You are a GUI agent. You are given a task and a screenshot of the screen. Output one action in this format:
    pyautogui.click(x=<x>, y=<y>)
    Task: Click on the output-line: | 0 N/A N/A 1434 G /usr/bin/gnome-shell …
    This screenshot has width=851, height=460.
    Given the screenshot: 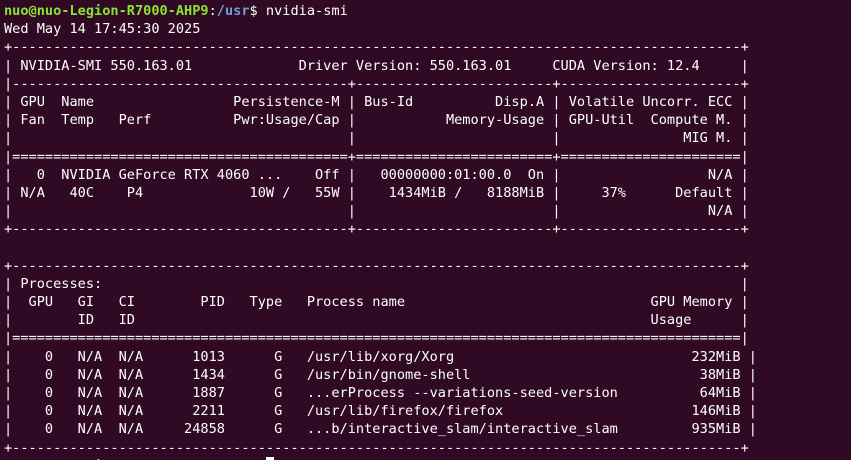 What is the action you would take?
    pyautogui.click(x=380, y=374)
    